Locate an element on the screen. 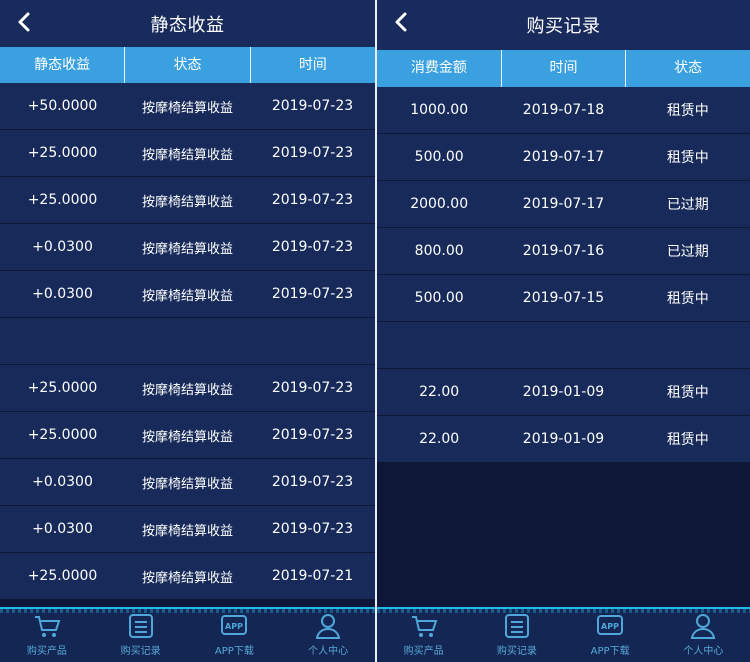 The height and width of the screenshot is (662, 750). table-row: 800.00 2019-07-16 已过期 is located at coordinates (563, 251).